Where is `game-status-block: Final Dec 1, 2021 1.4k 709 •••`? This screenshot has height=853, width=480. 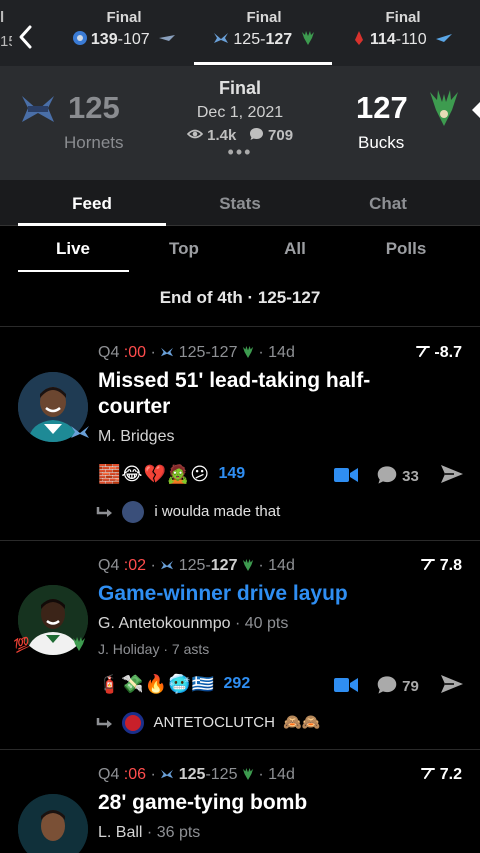 game-status-block: Final Dec 1, 2021 1.4k 709 ••• is located at coordinates (240, 120).